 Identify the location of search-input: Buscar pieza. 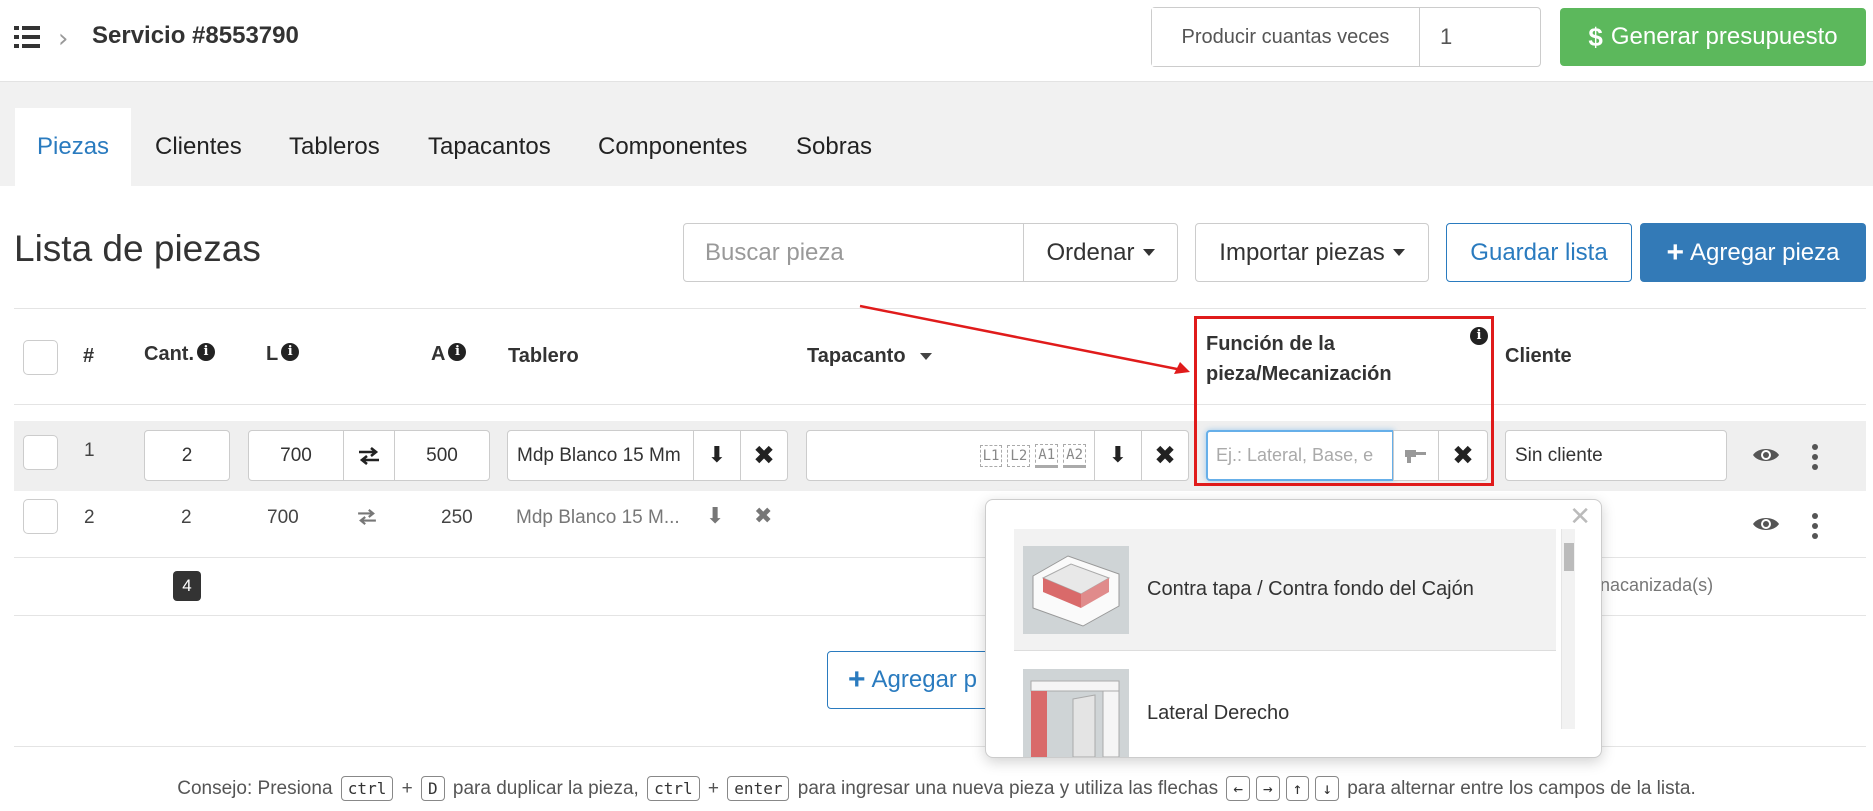
(854, 252).